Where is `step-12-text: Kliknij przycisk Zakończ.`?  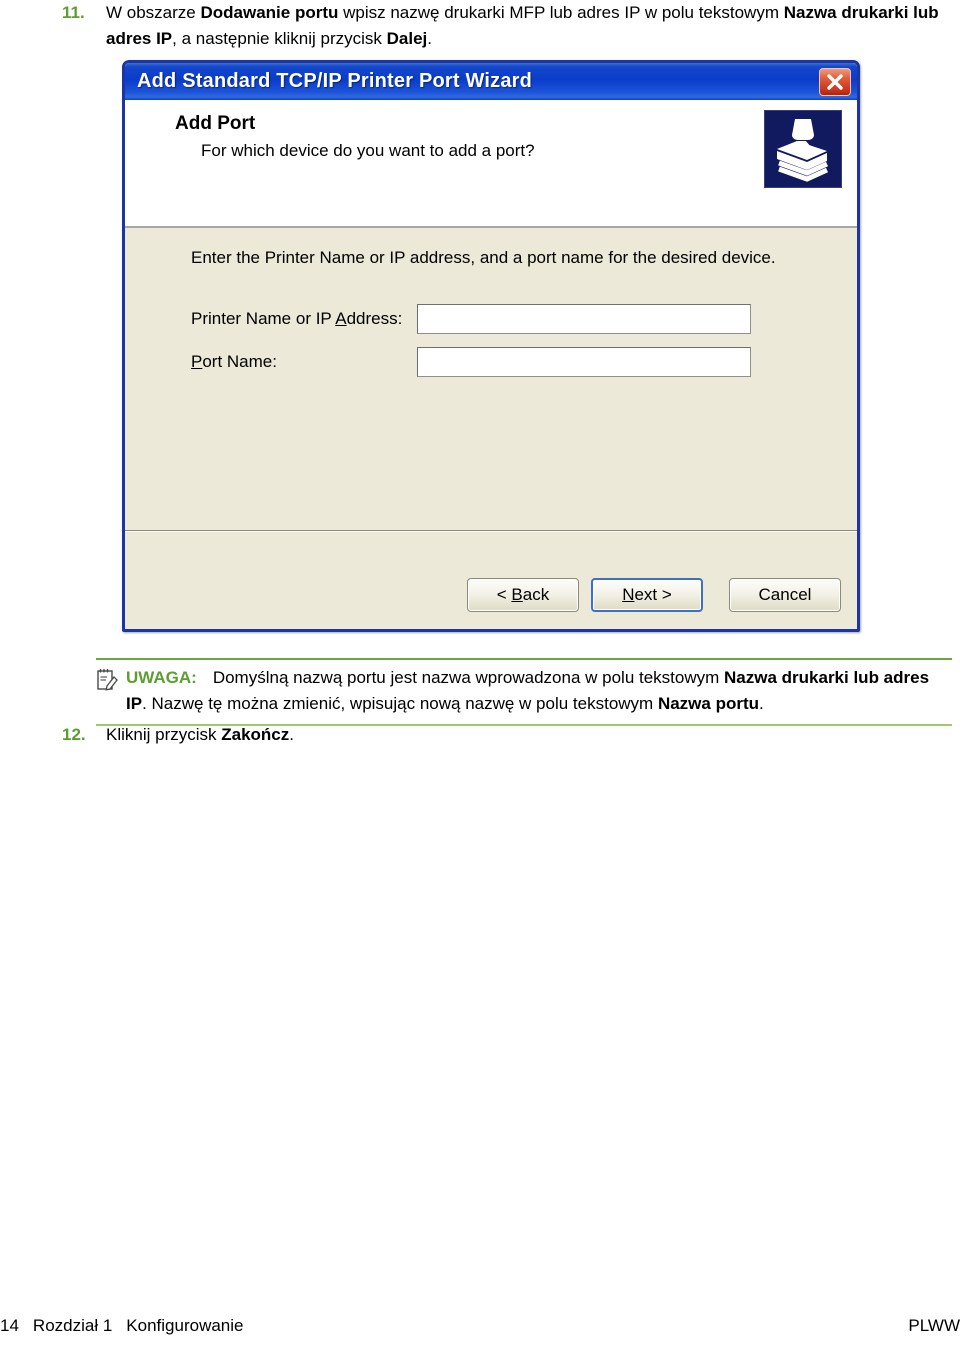 step-12-text: Kliknij przycisk Zakończ. is located at coordinates (200, 734).